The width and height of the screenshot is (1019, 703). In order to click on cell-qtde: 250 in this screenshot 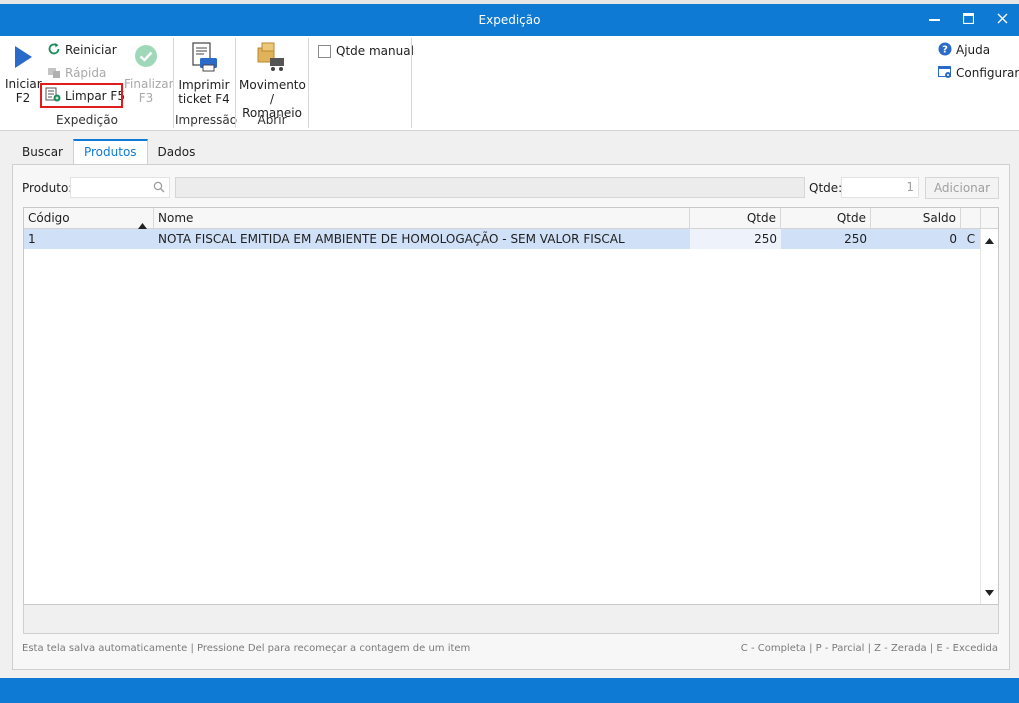, I will do `click(735, 239)`.